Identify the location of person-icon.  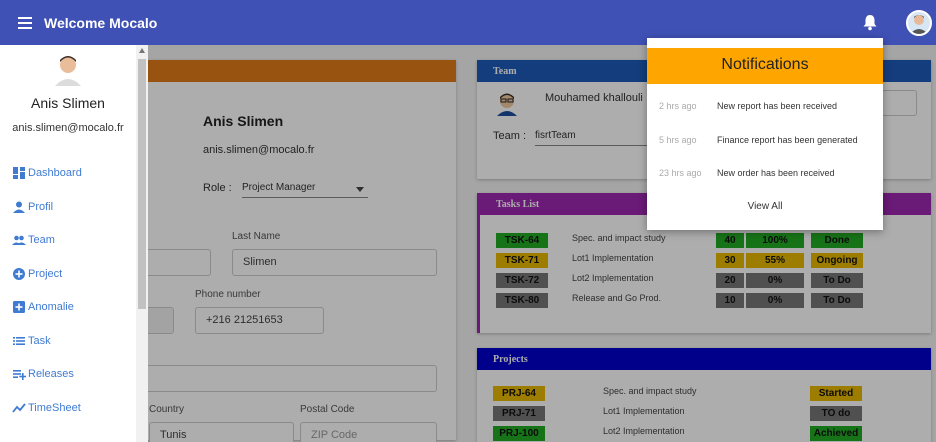
(19, 207).